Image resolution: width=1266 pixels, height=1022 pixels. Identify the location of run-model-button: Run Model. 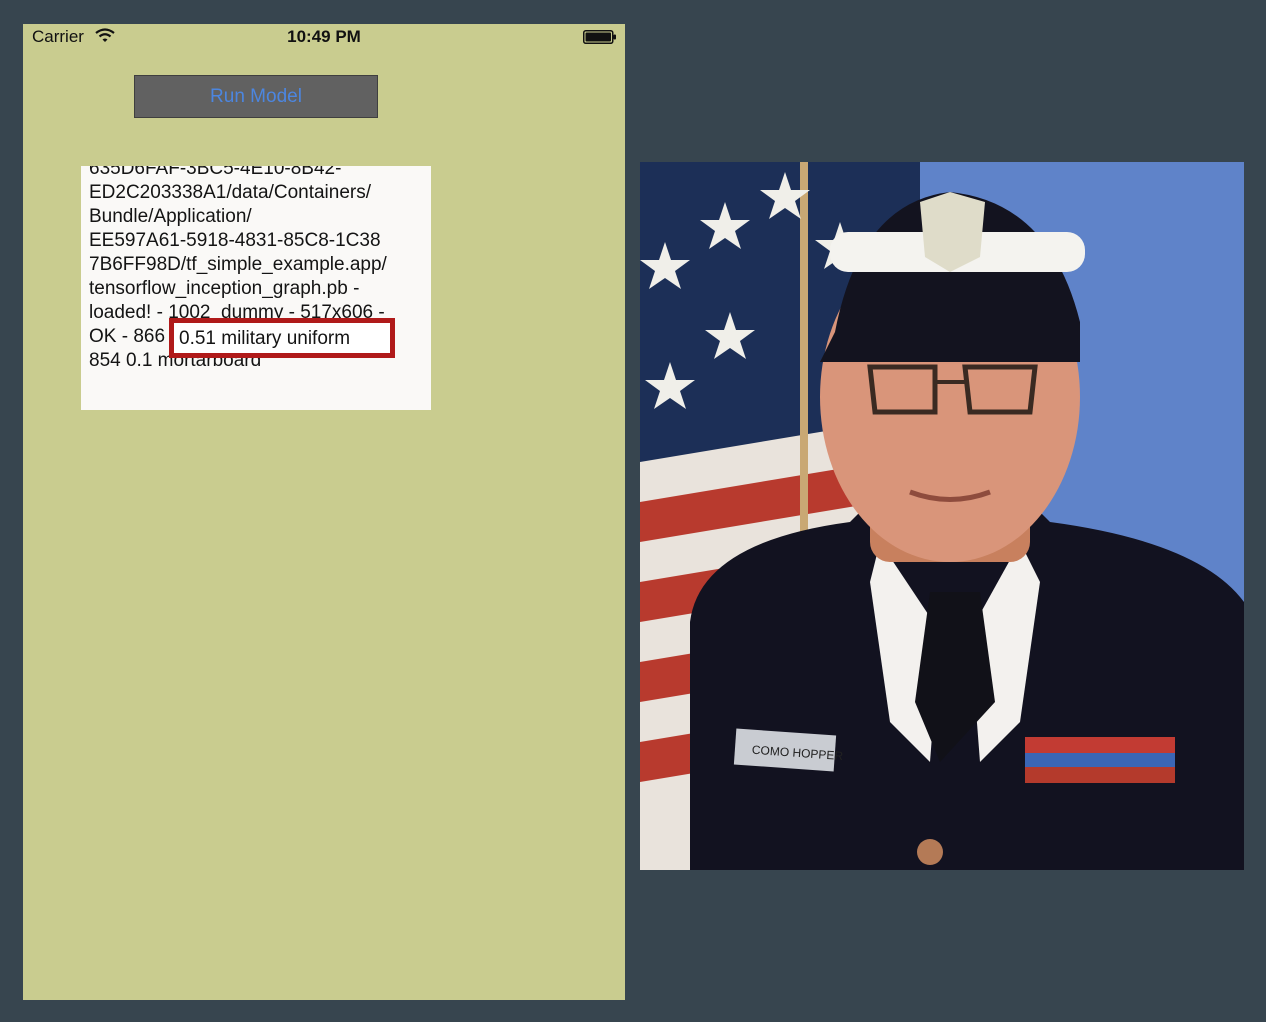
(256, 96).